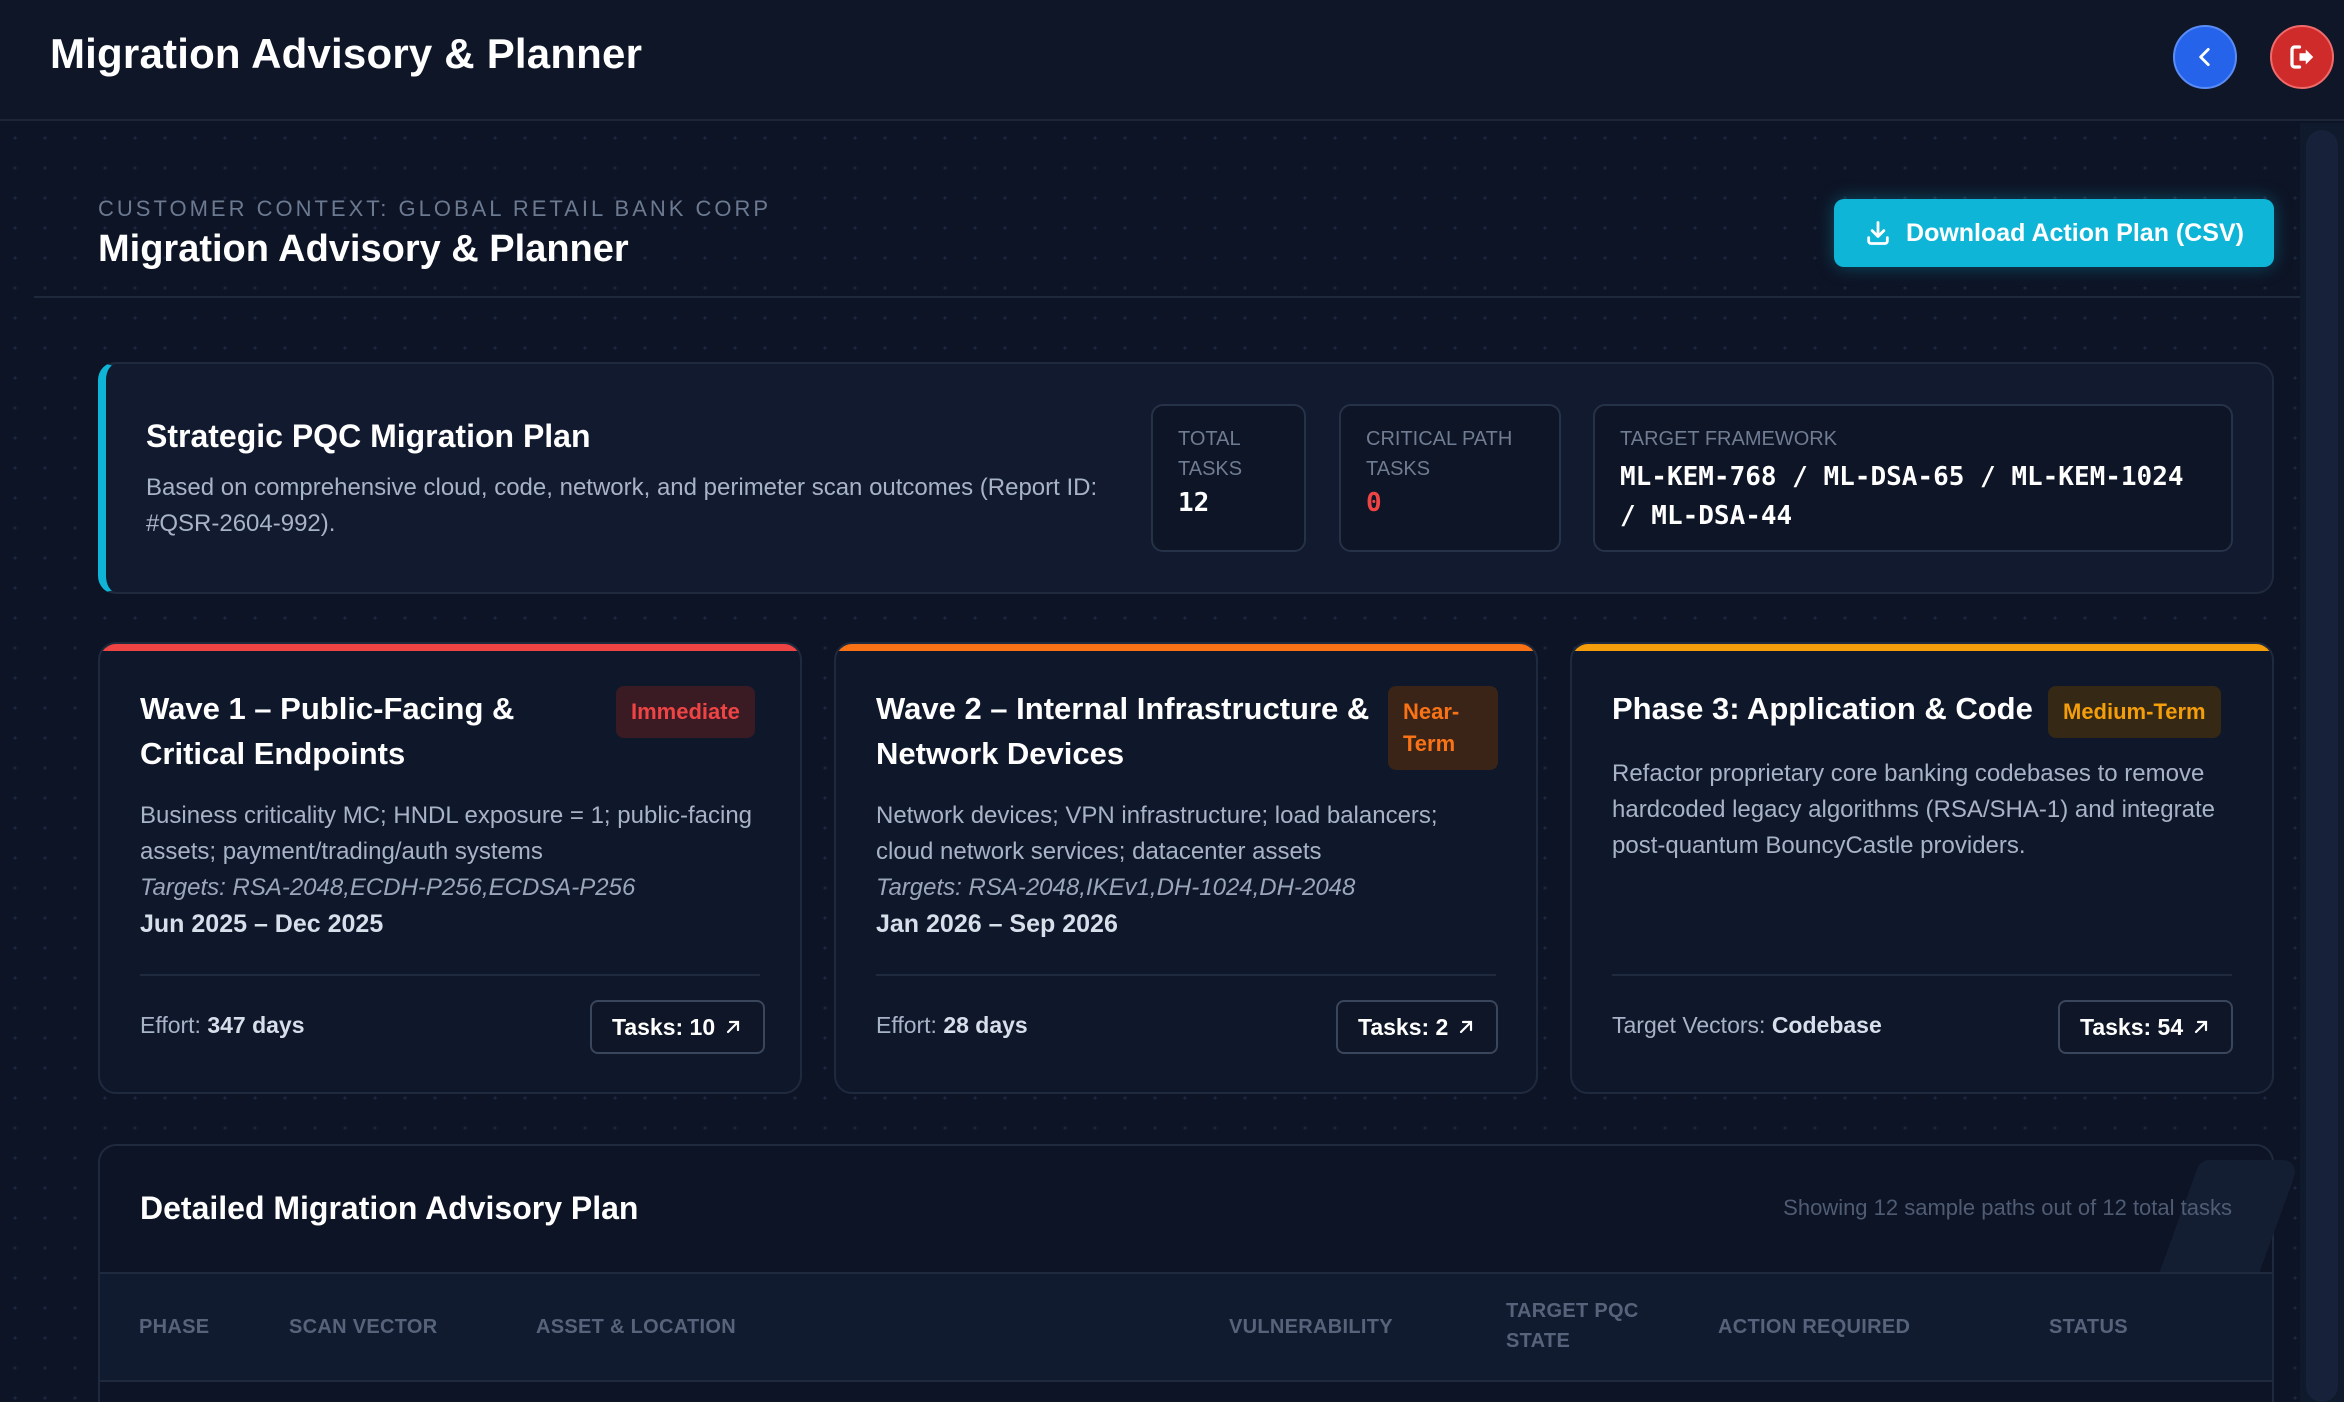 The height and width of the screenshot is (1402, 2344). I want to click on stat-total-tasks: TOTAL TASKS 12, so click(1228, 478).